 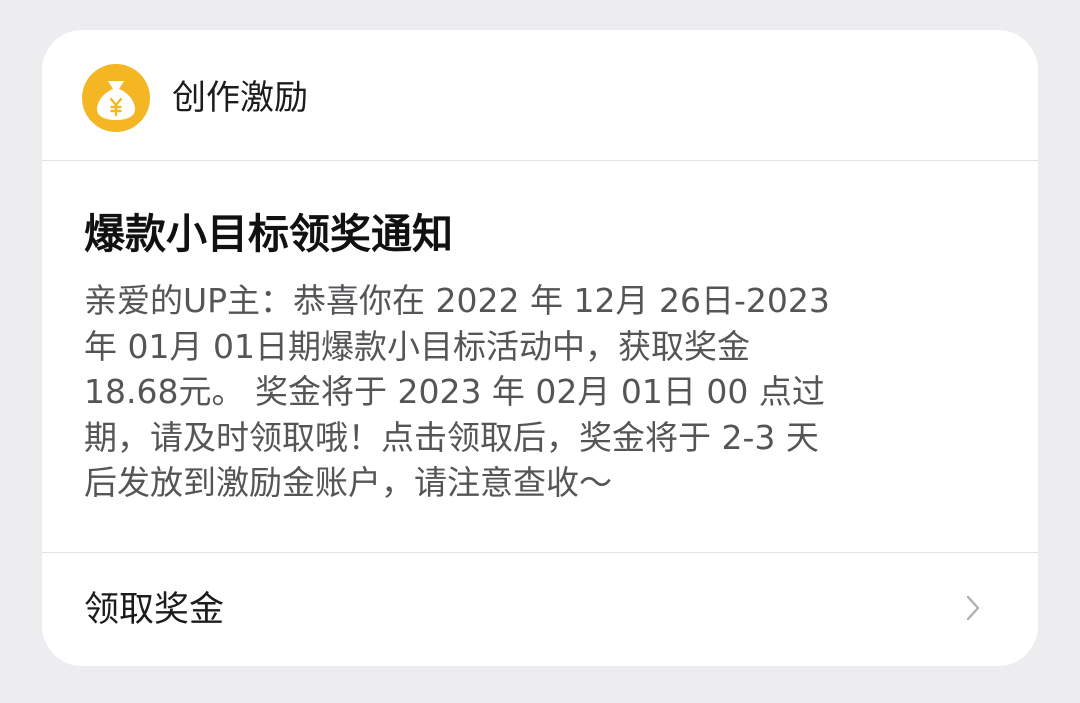 I want to click on chevron-right-icon, so click(x=974, y=610).